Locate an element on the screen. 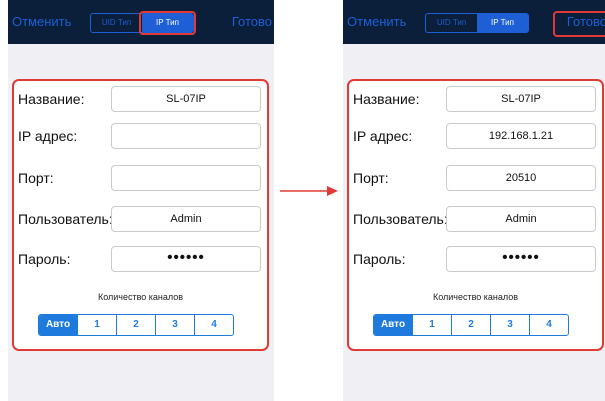 The height and width of the screenshot is (401, 605). connection-type-segmented-control: UID Тип IP Тип is located at coordinates (477, 23).